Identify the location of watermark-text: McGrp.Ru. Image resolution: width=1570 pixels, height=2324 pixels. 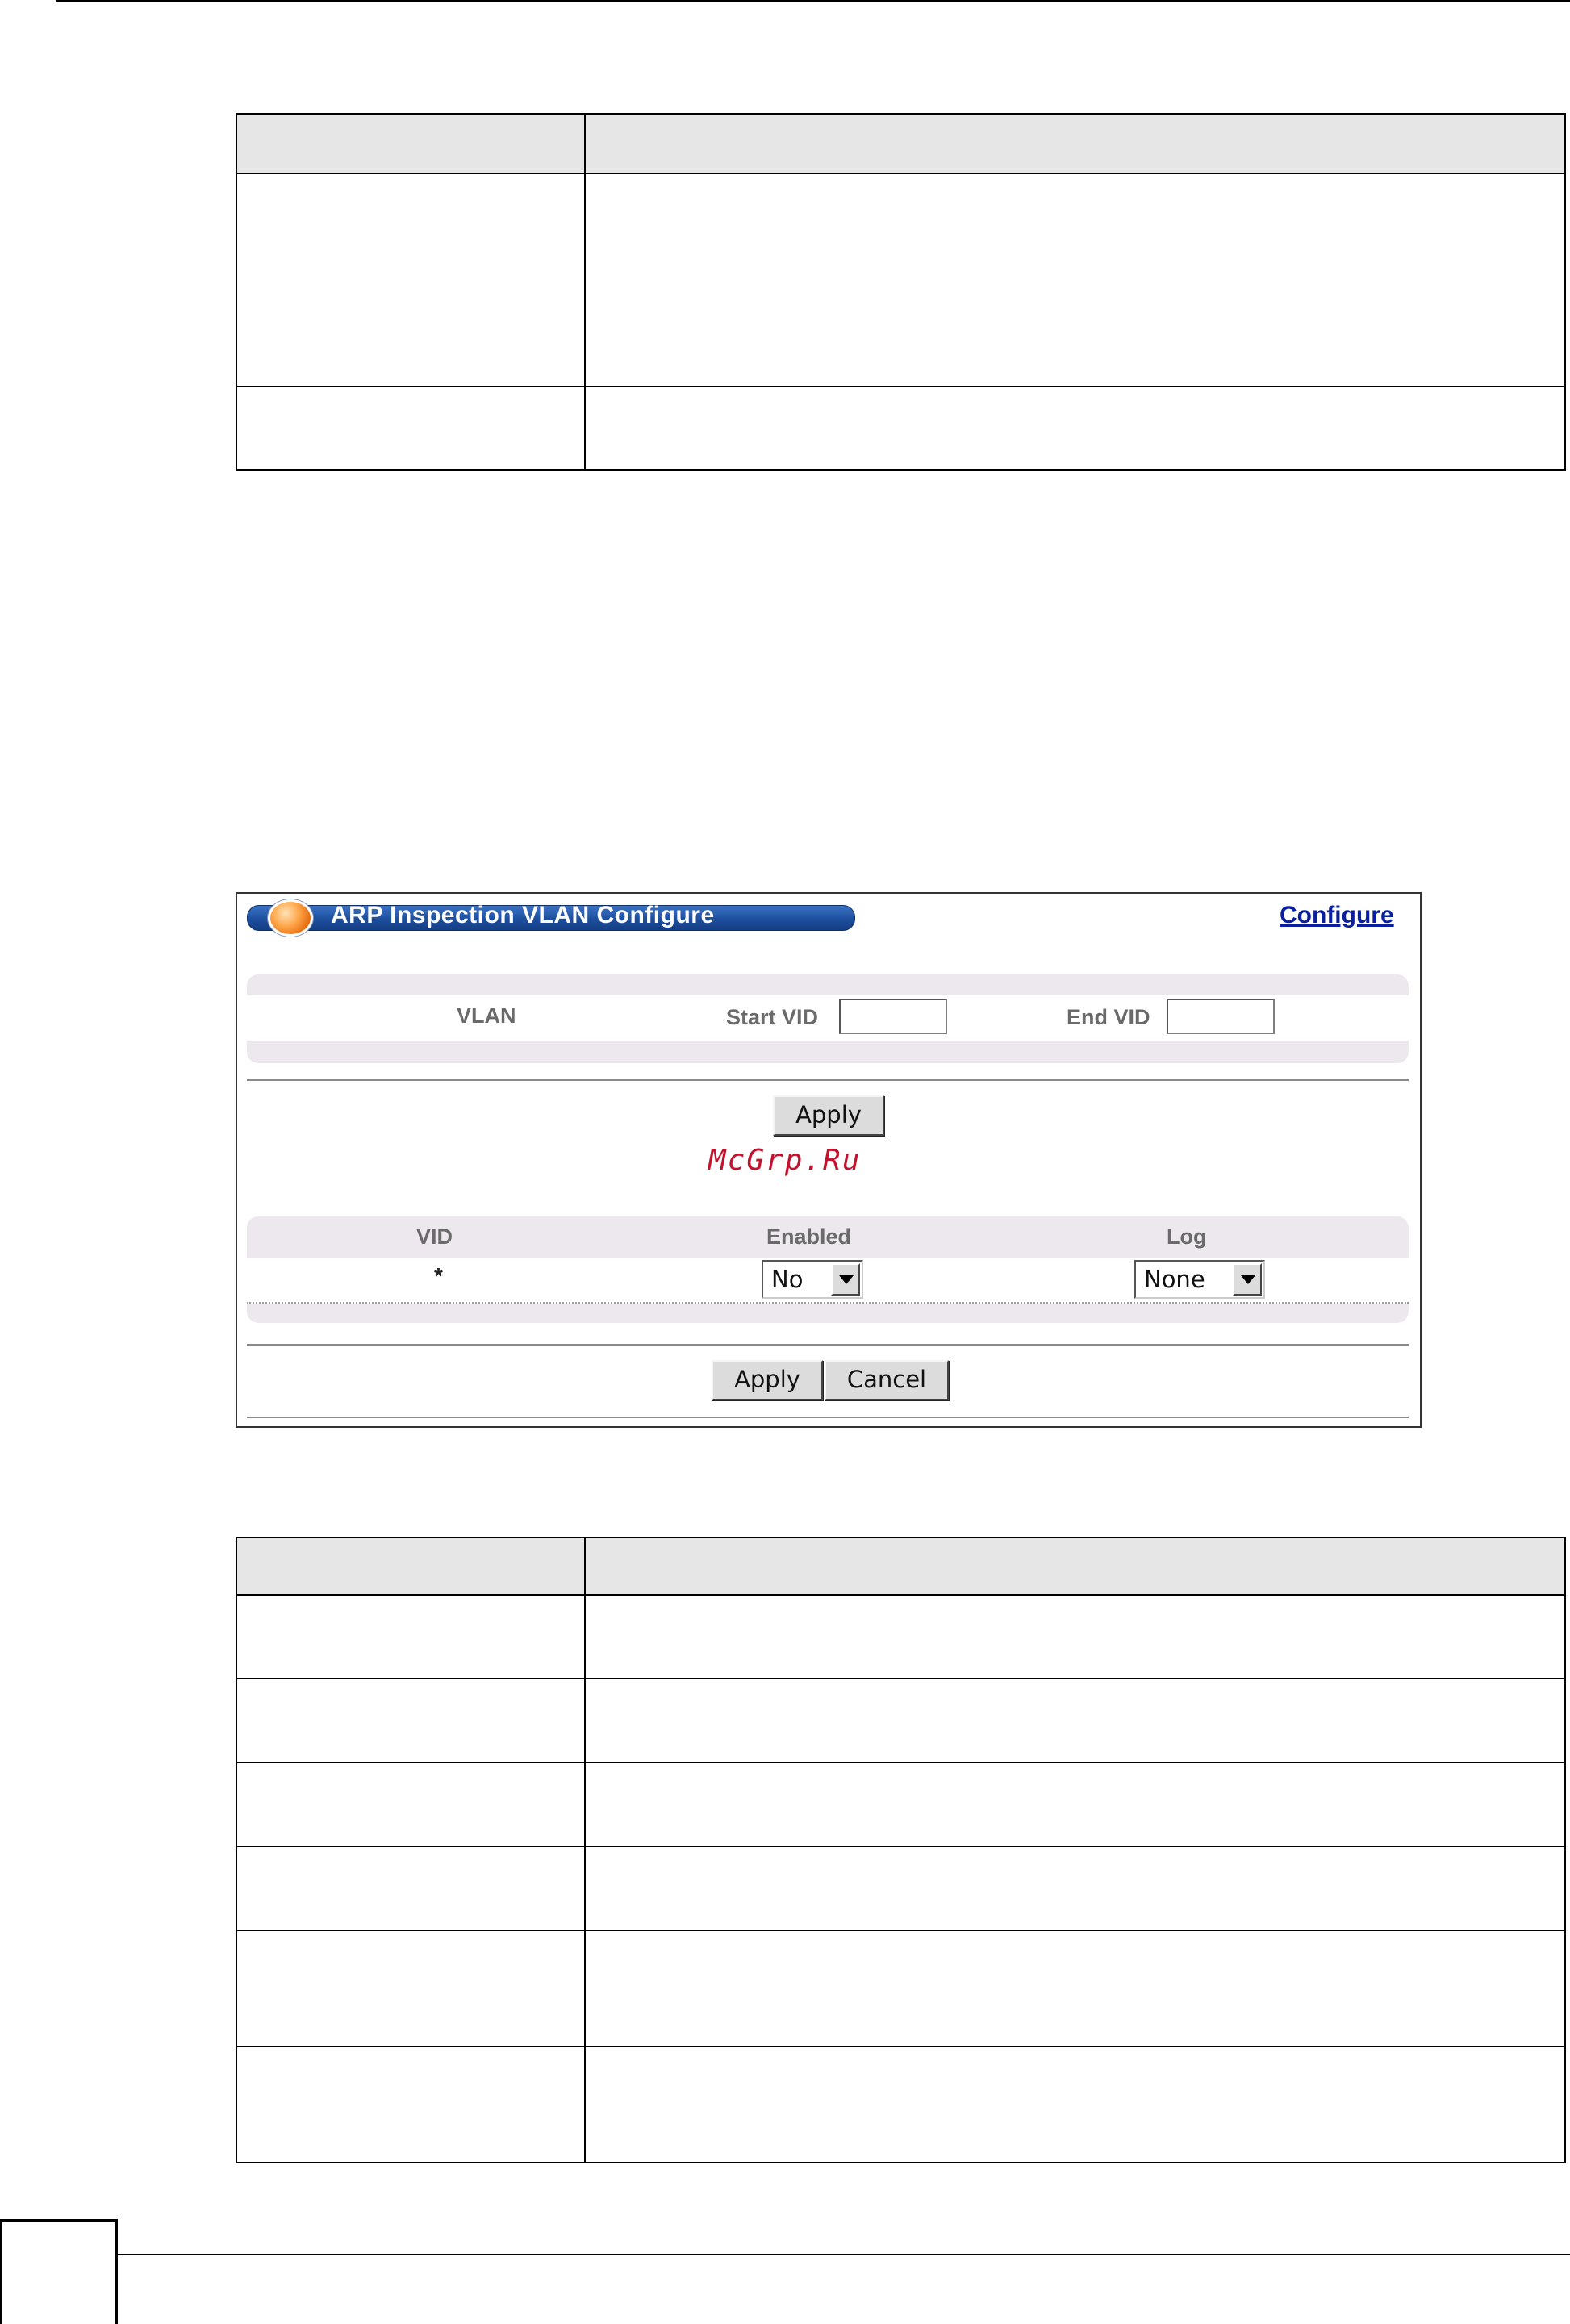
(785, 1160).